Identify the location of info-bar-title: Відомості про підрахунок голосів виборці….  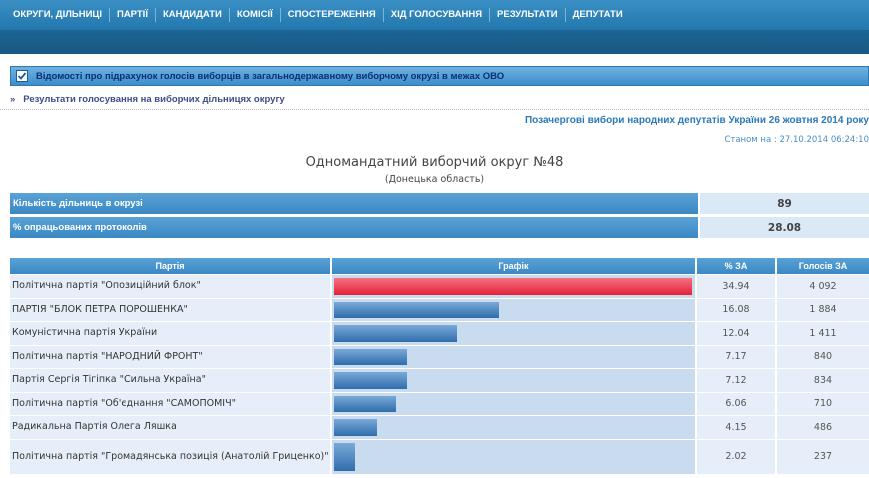
(270, 76).